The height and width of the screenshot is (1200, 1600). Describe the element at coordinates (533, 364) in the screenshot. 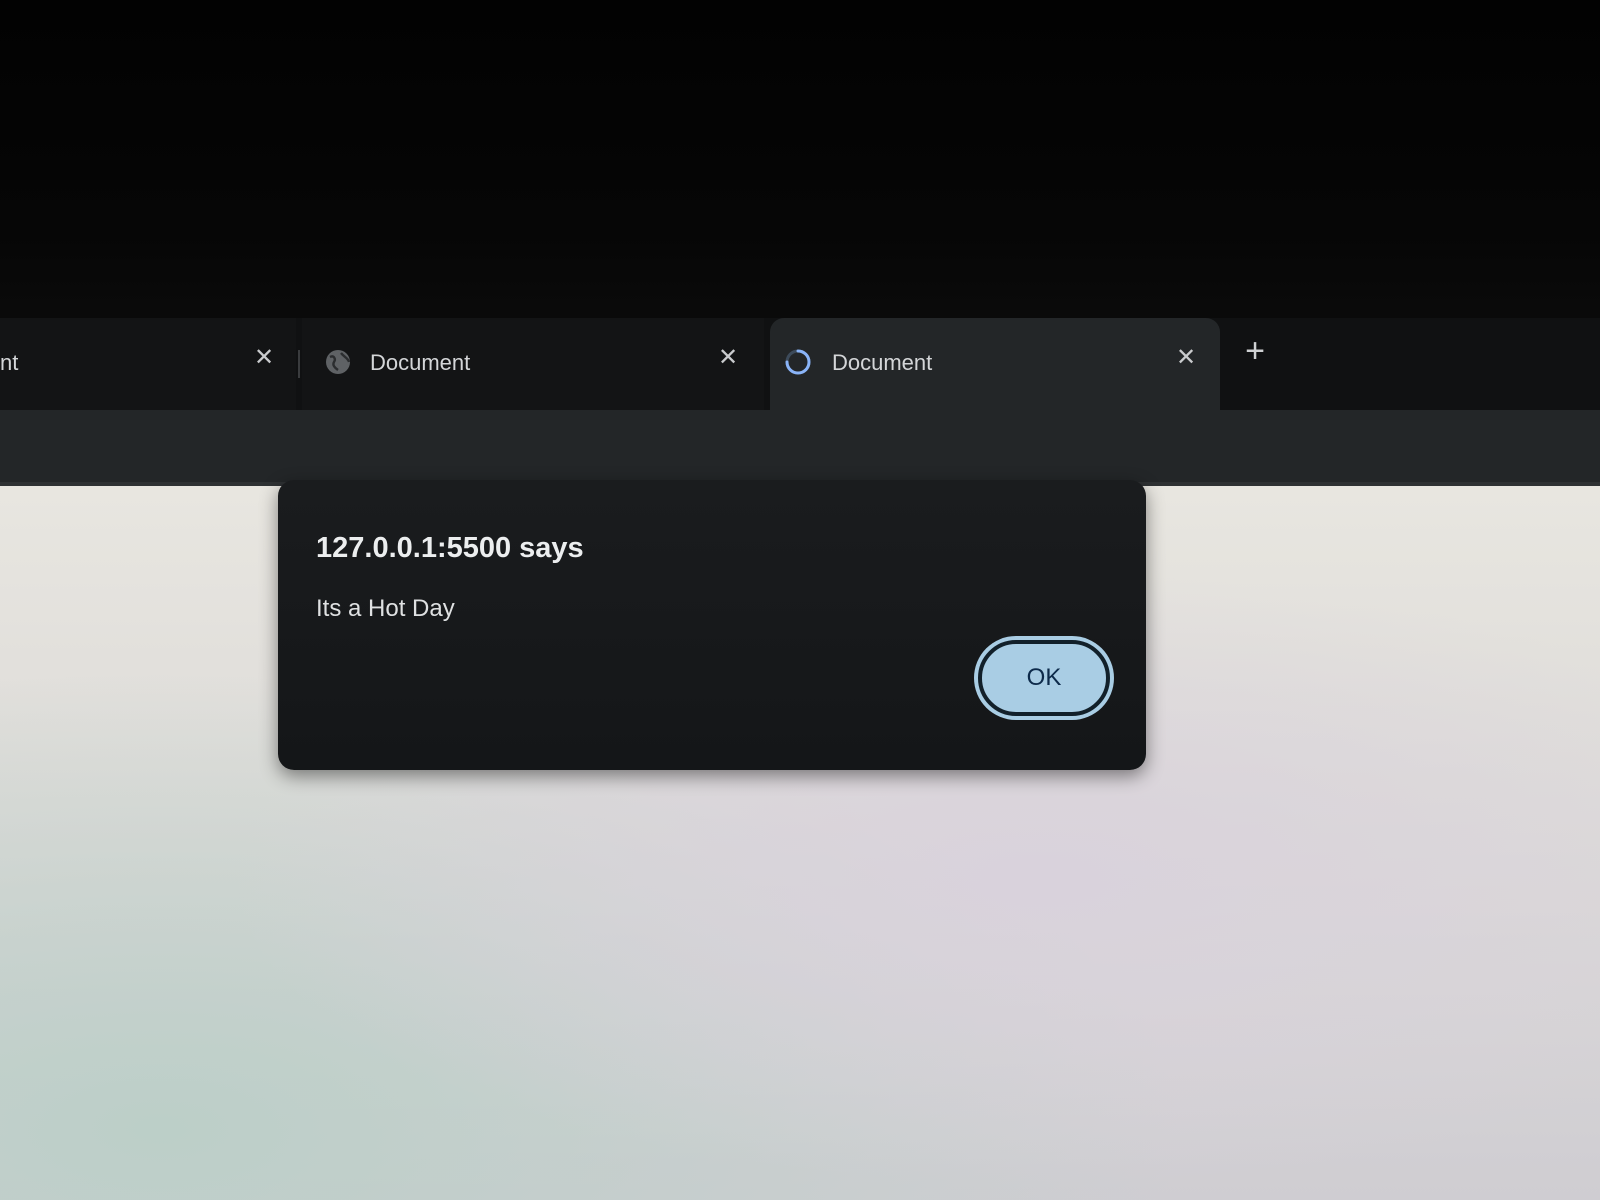

I see `tab-document-1: Document ✕` at that location.